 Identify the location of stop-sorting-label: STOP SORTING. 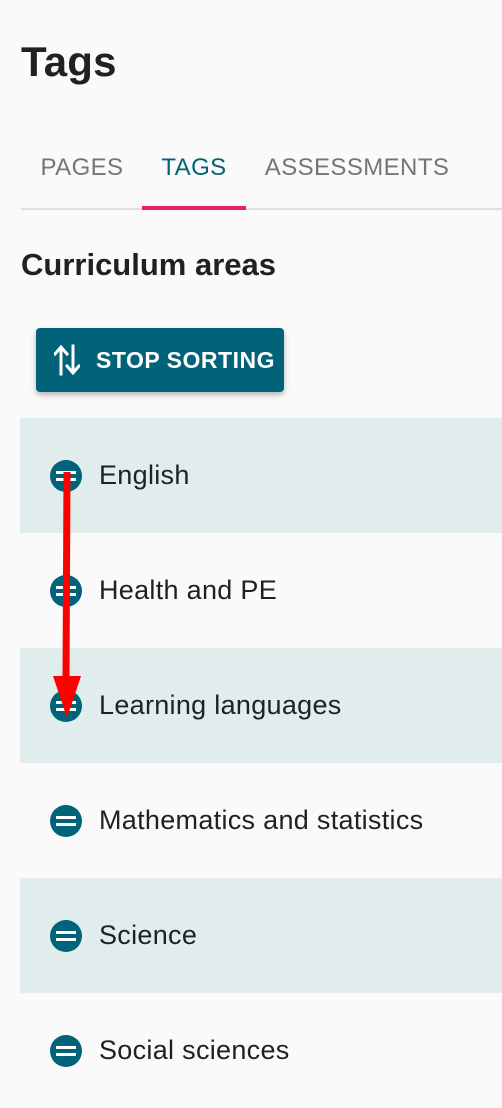
(185, 359).